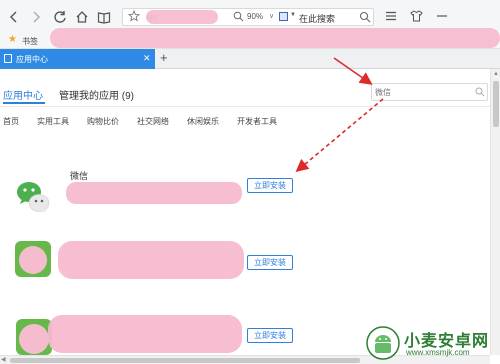 Image resolution: width=500 pixels, height=364 pixels. I want to click on menu-icon, so click(391, 17).